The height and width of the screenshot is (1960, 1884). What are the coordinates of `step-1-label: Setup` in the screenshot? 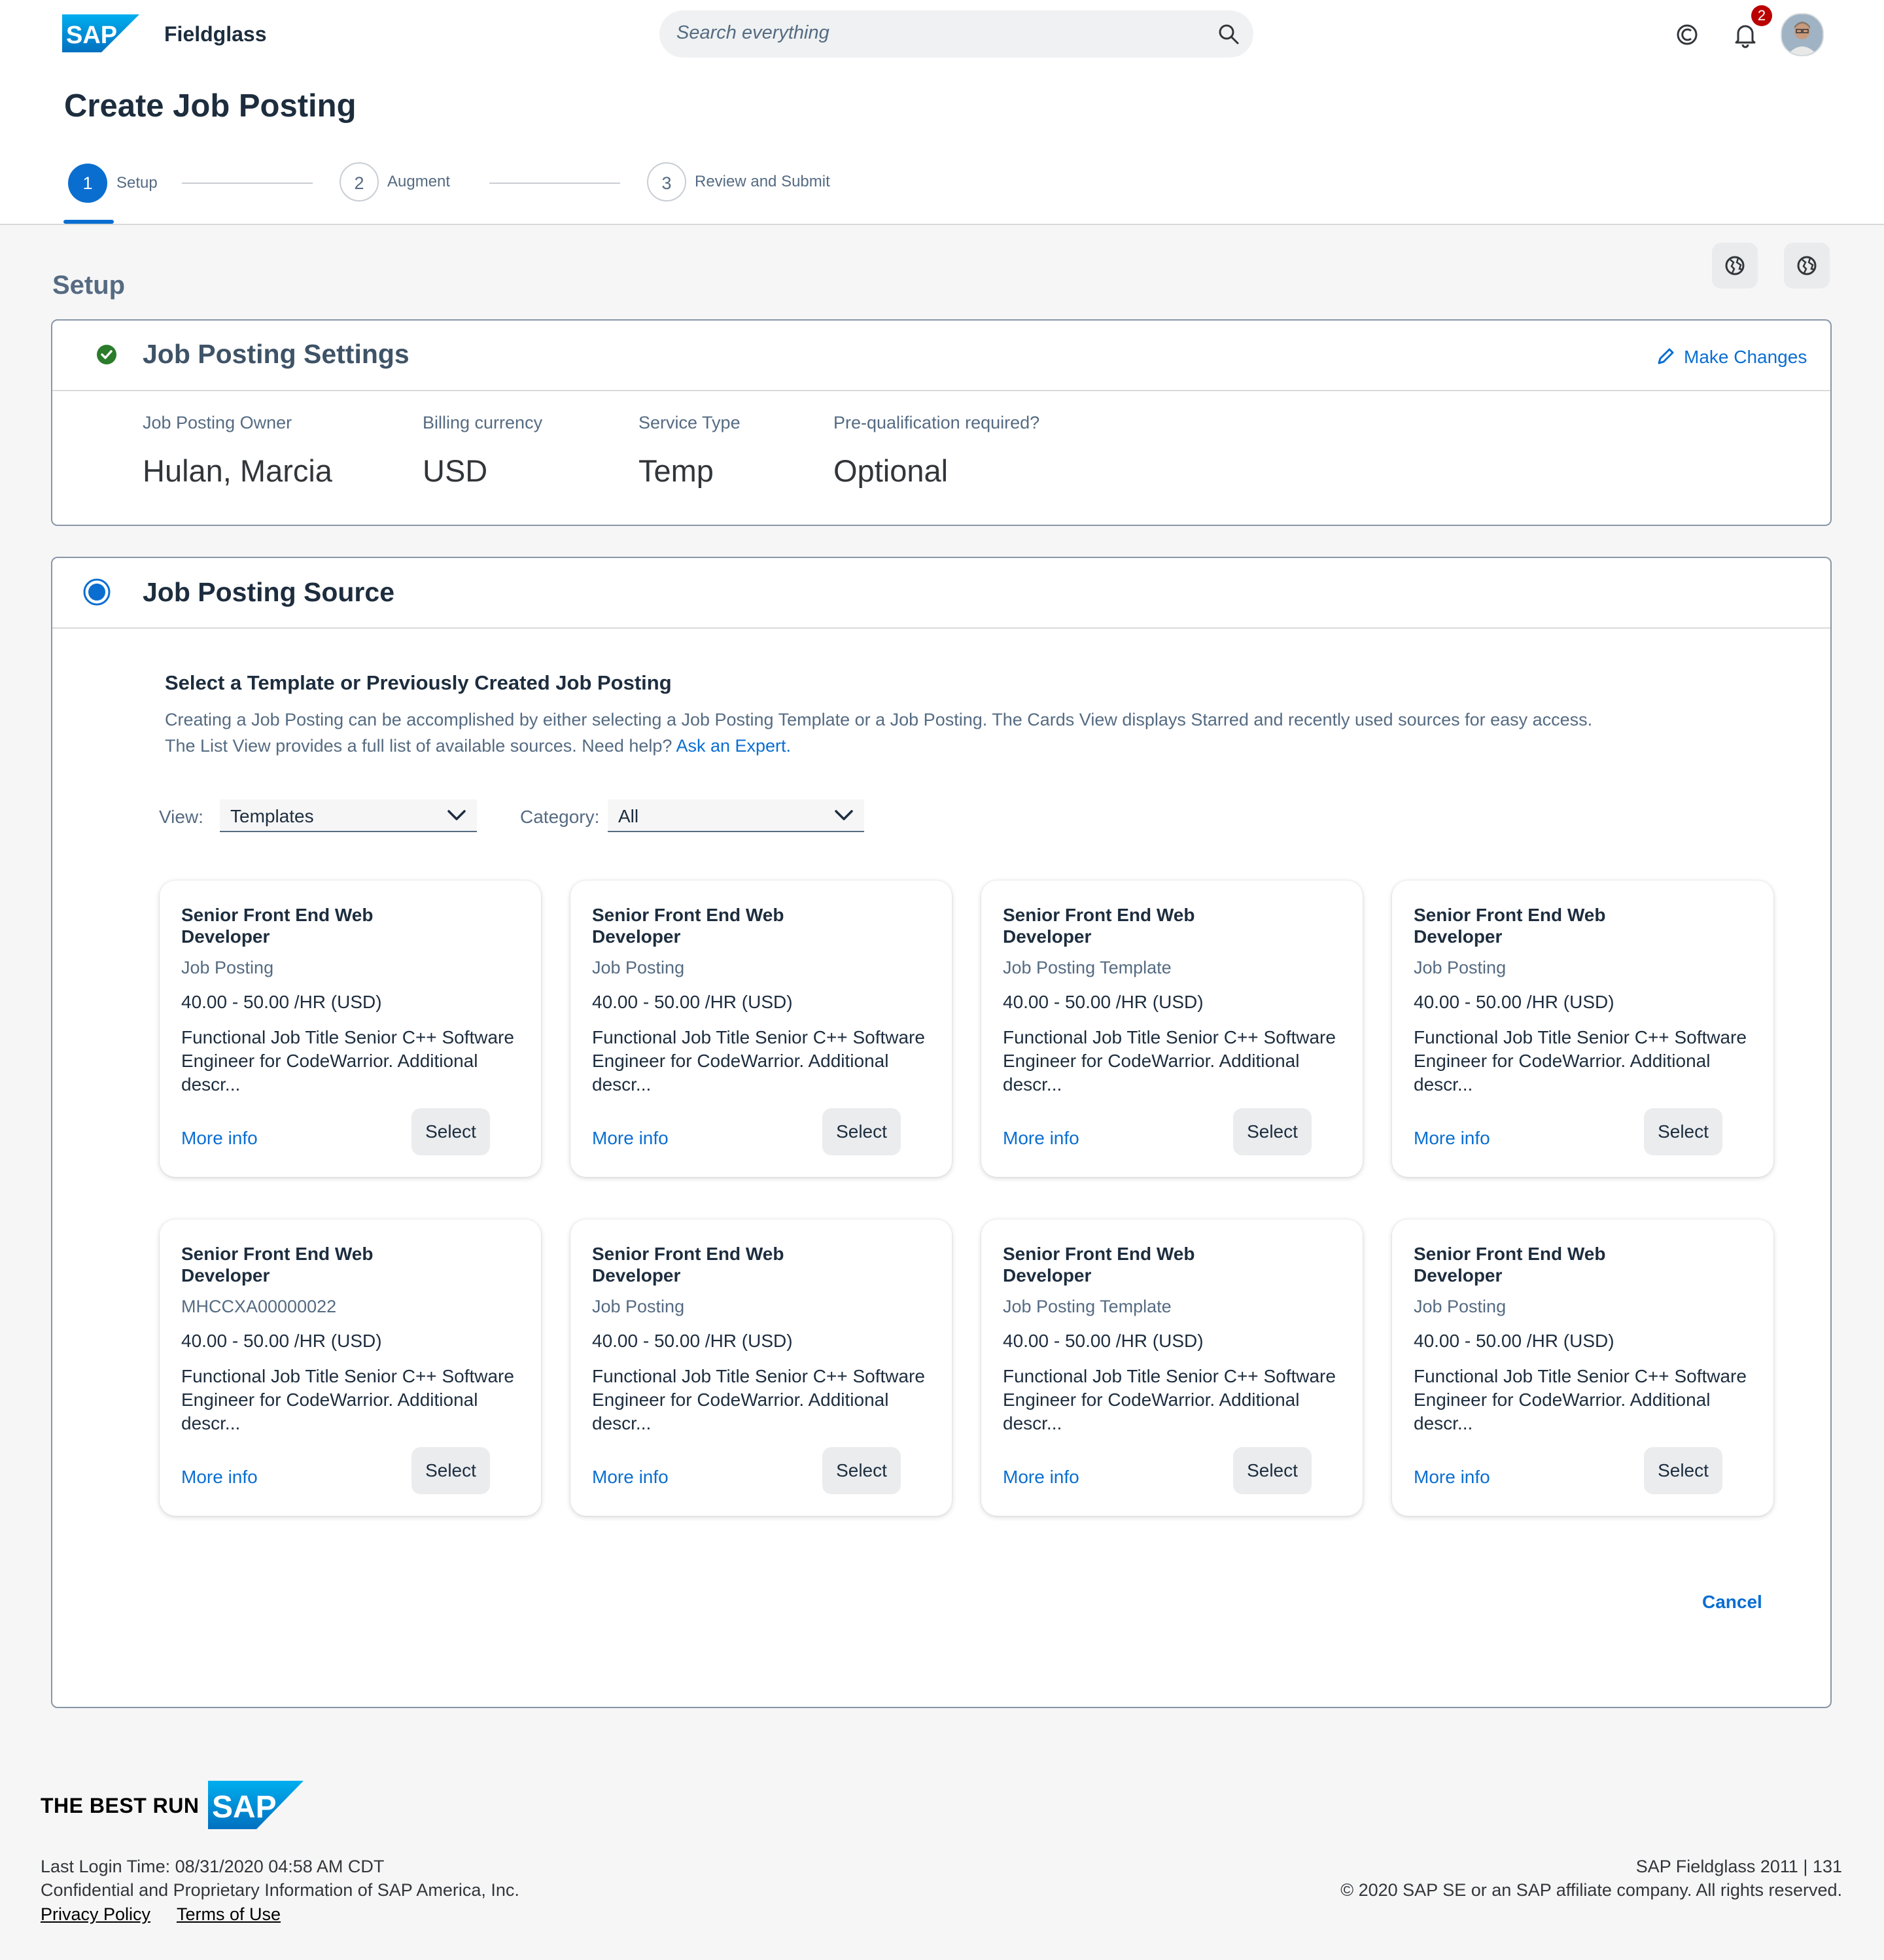 It's located at (137, 183).